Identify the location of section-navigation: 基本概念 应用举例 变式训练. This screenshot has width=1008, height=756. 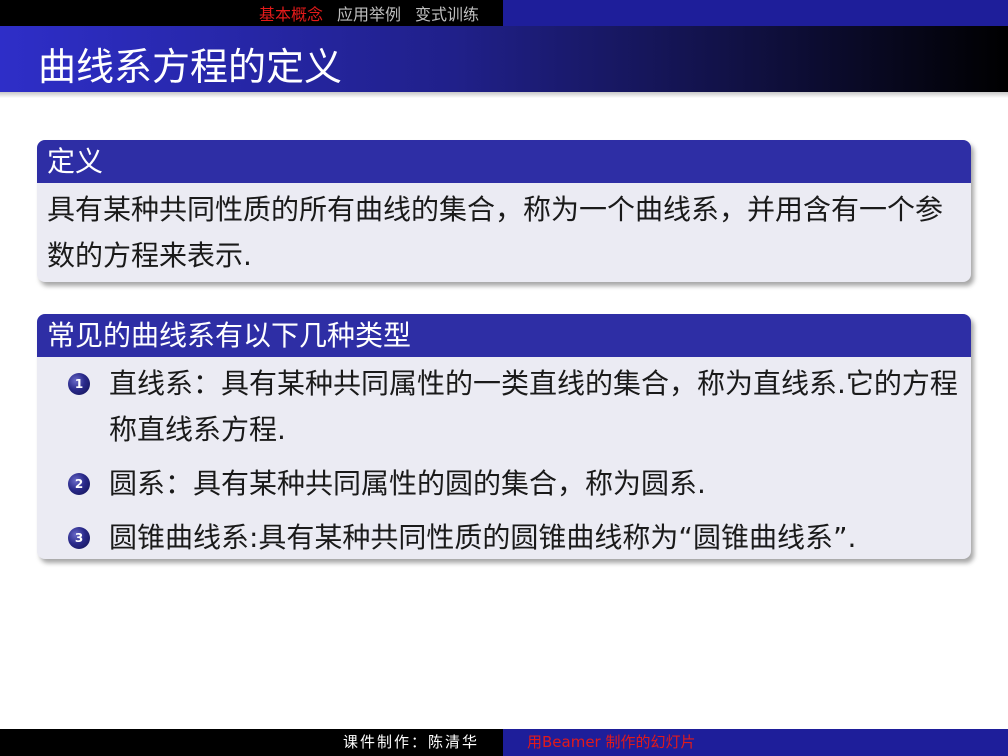
(504, 13).